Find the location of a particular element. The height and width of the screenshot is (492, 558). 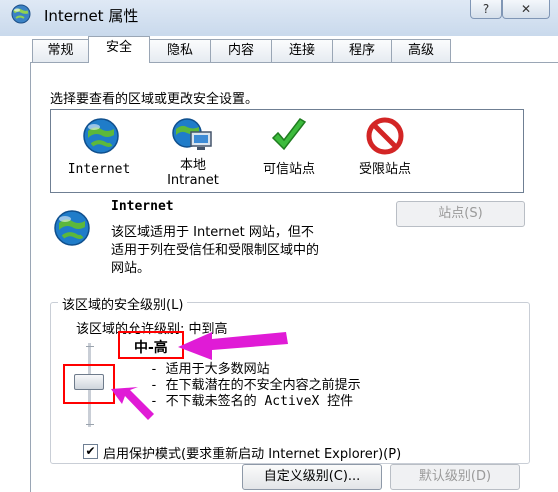

tab-security: 安全 is located at coordinates (119, 49).